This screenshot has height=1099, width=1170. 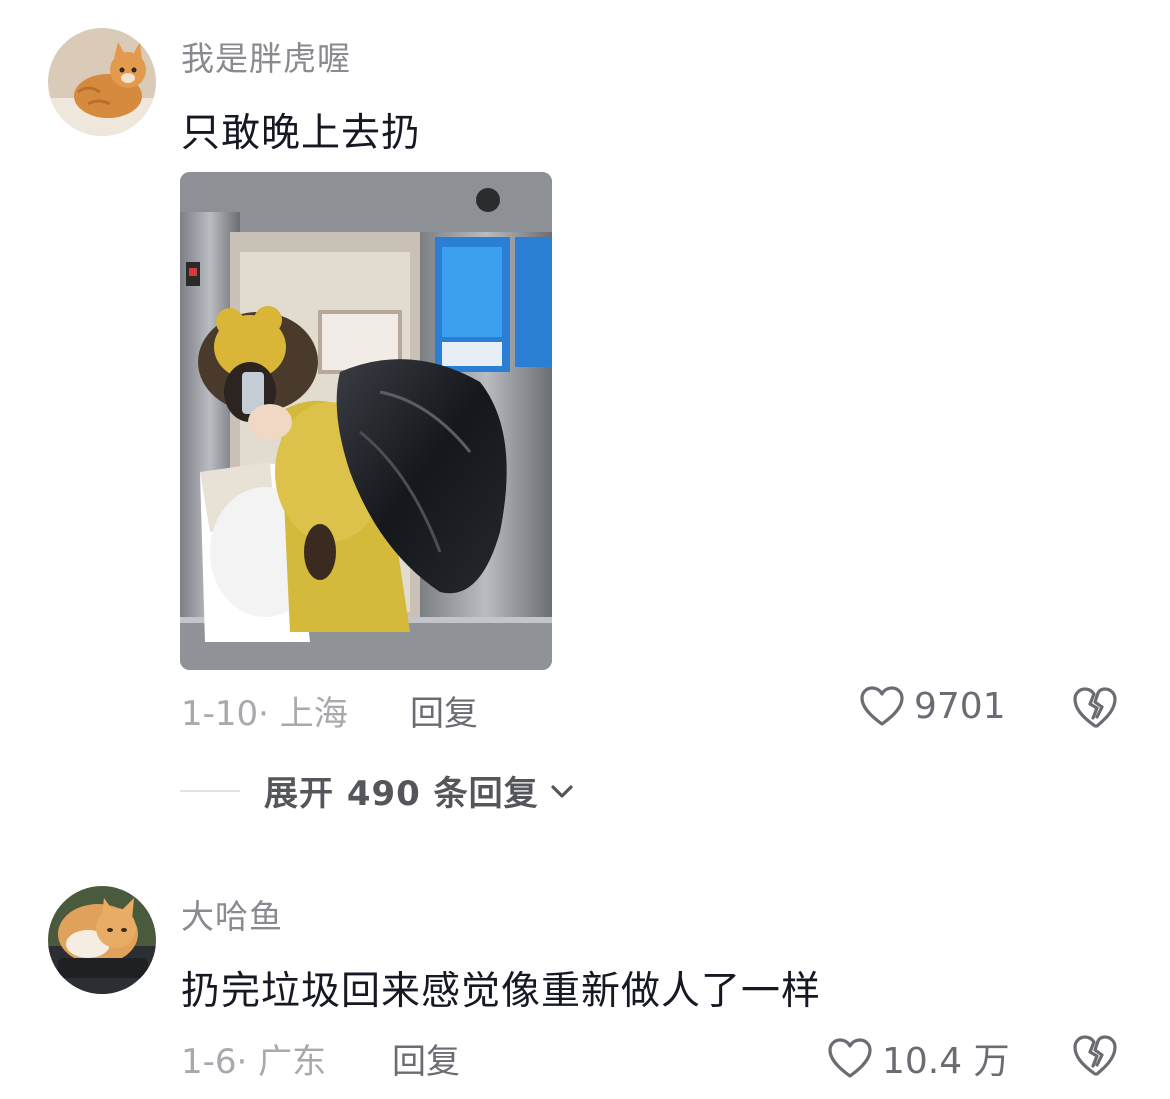 I want to click on comment-date: 1-10, so click(x=220, y=714).